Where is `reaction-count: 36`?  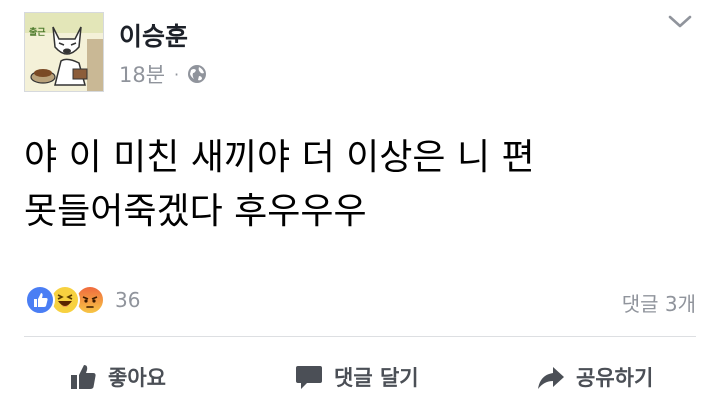
reaction-count: 36 is located at coordinates (128, 300).